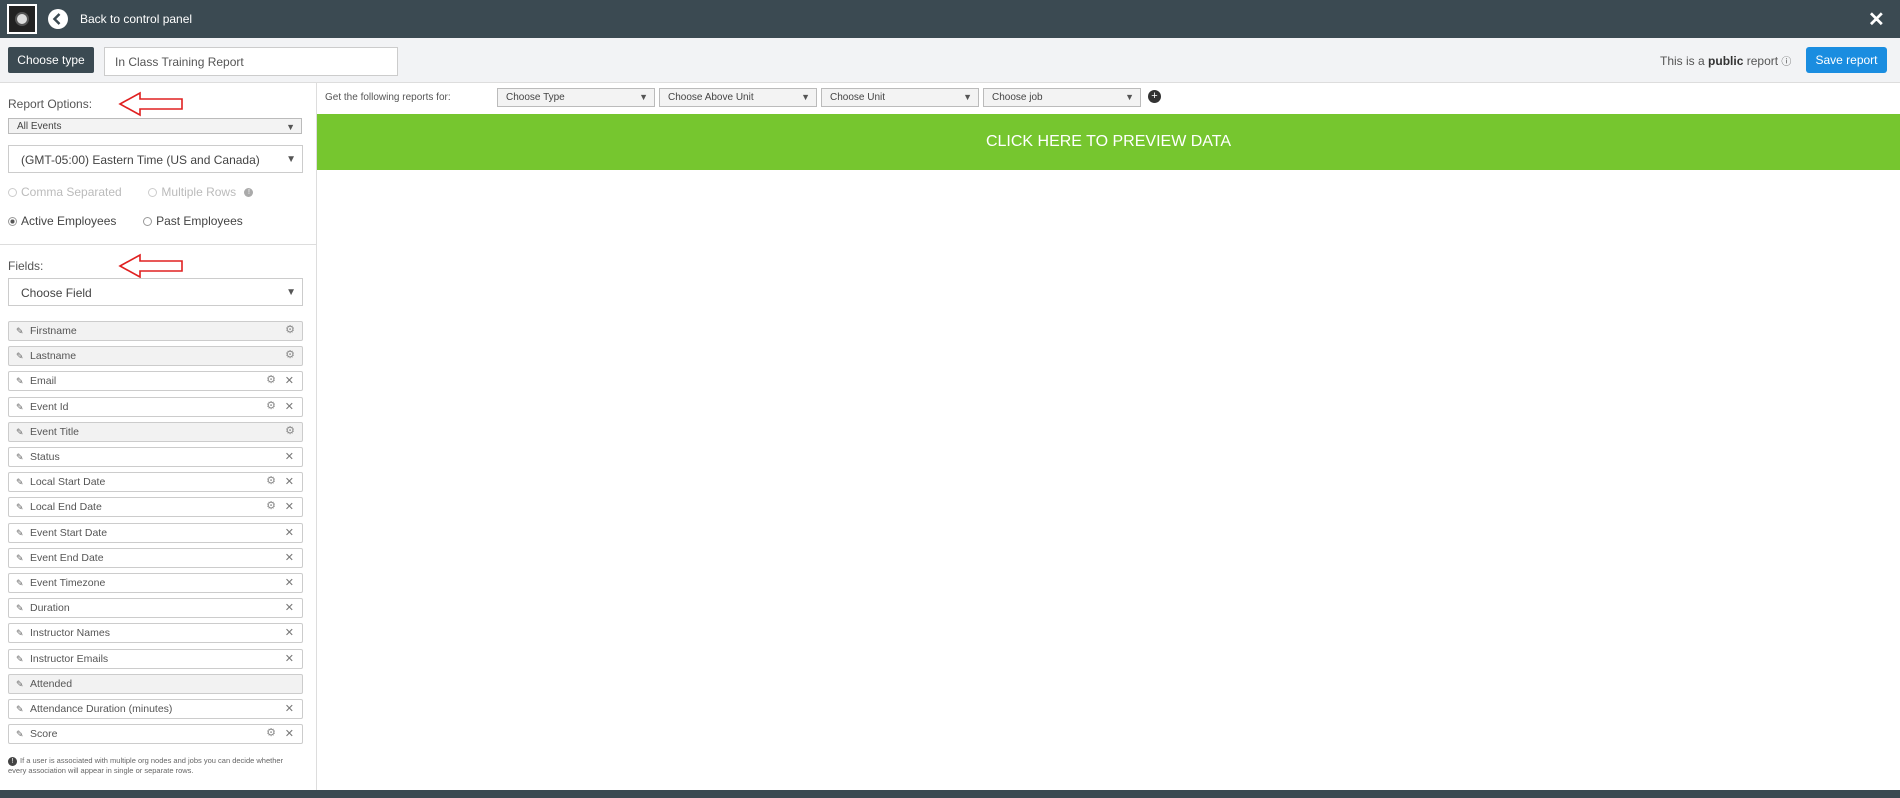 The width and height of the screenshot is (1900, 798). Describe the element at coordinates (1108, 142) in the screenshot. I see `preview-data-button: CLICK HERE TO PREVIEW DATA` at that location.